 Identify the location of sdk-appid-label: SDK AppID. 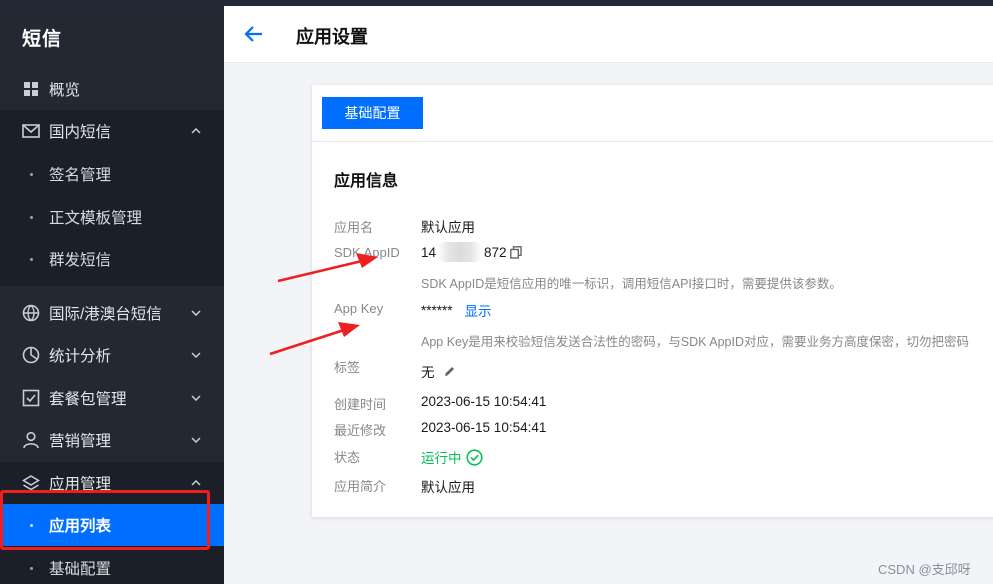
(367, 252).